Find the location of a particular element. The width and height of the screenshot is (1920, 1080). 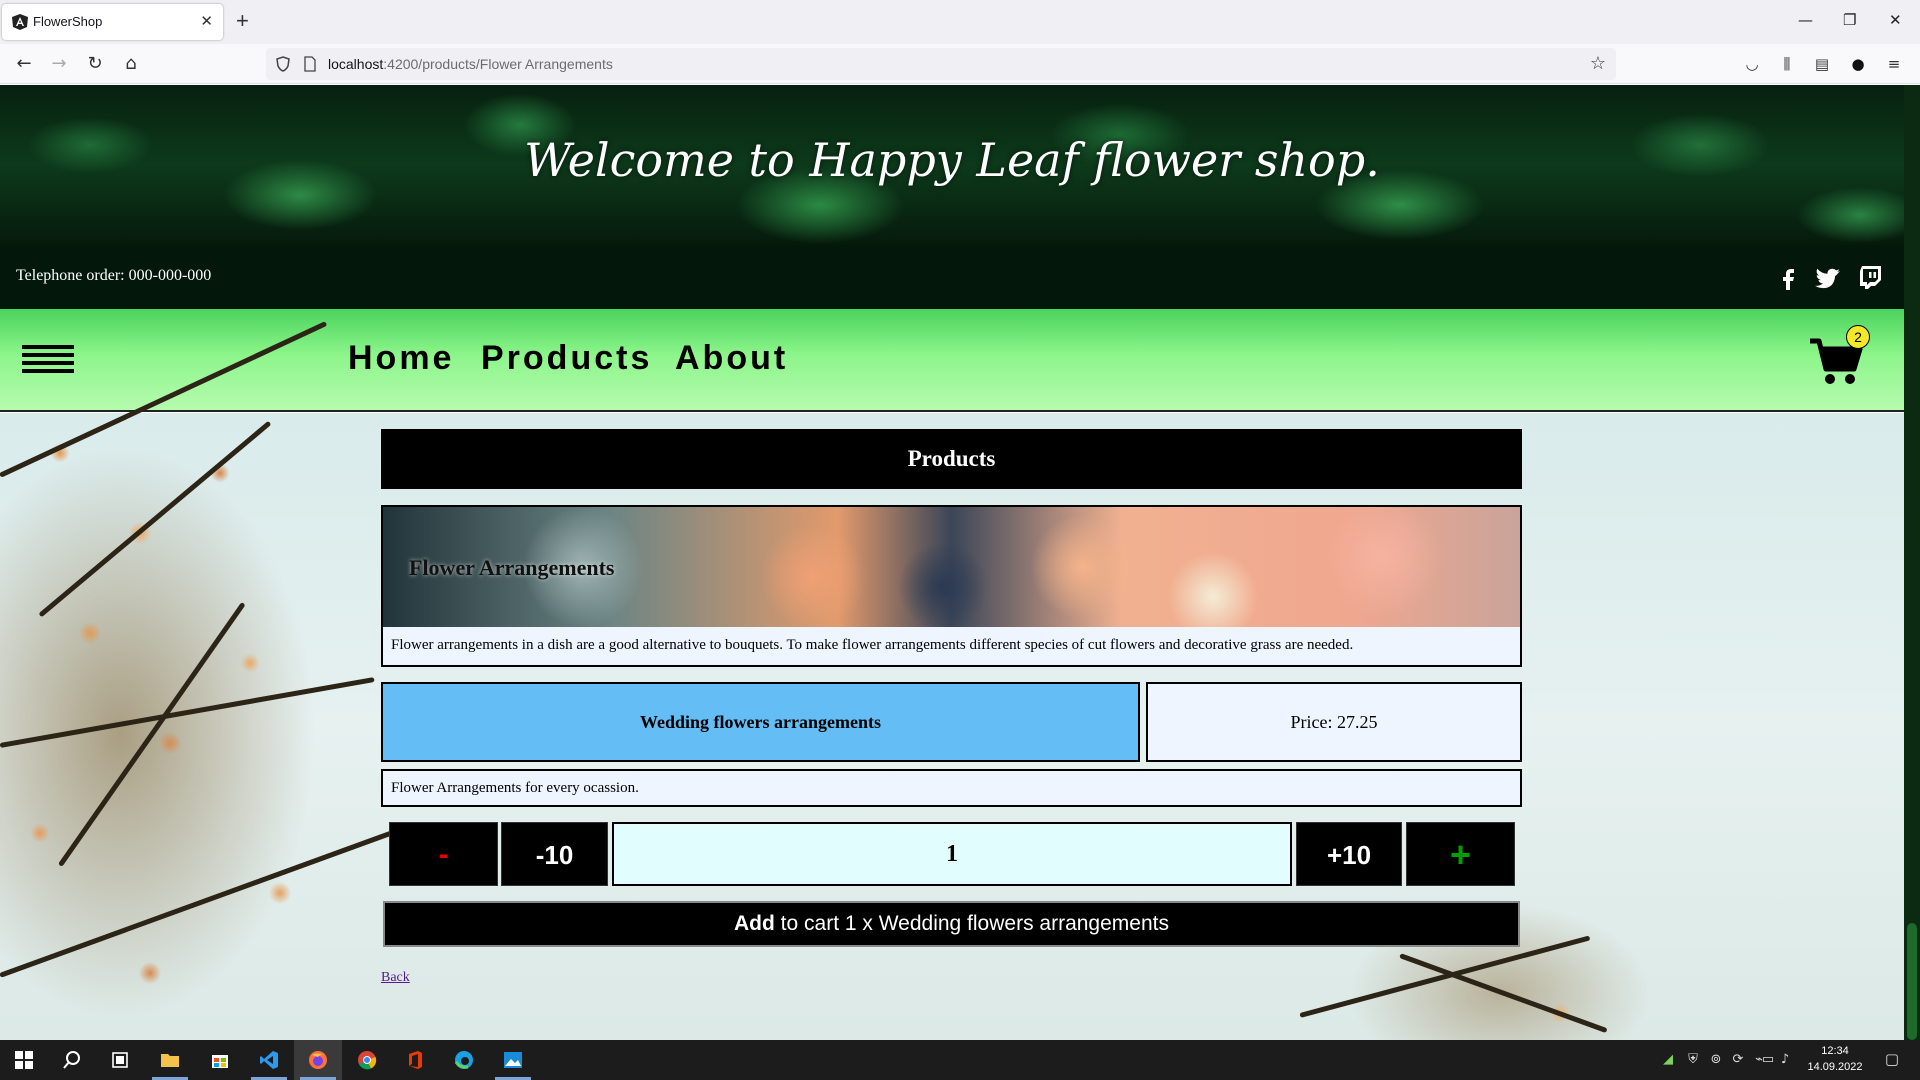

quantity-input: 1 is located at coordinates (952, 854).